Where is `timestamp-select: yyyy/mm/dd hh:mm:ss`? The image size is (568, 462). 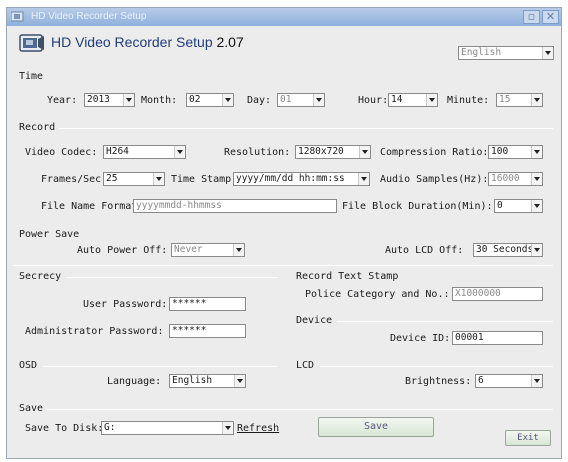 timestamp-select: yyyy/mm/dd hh:mm:ss is located at coordinates (301, 179).